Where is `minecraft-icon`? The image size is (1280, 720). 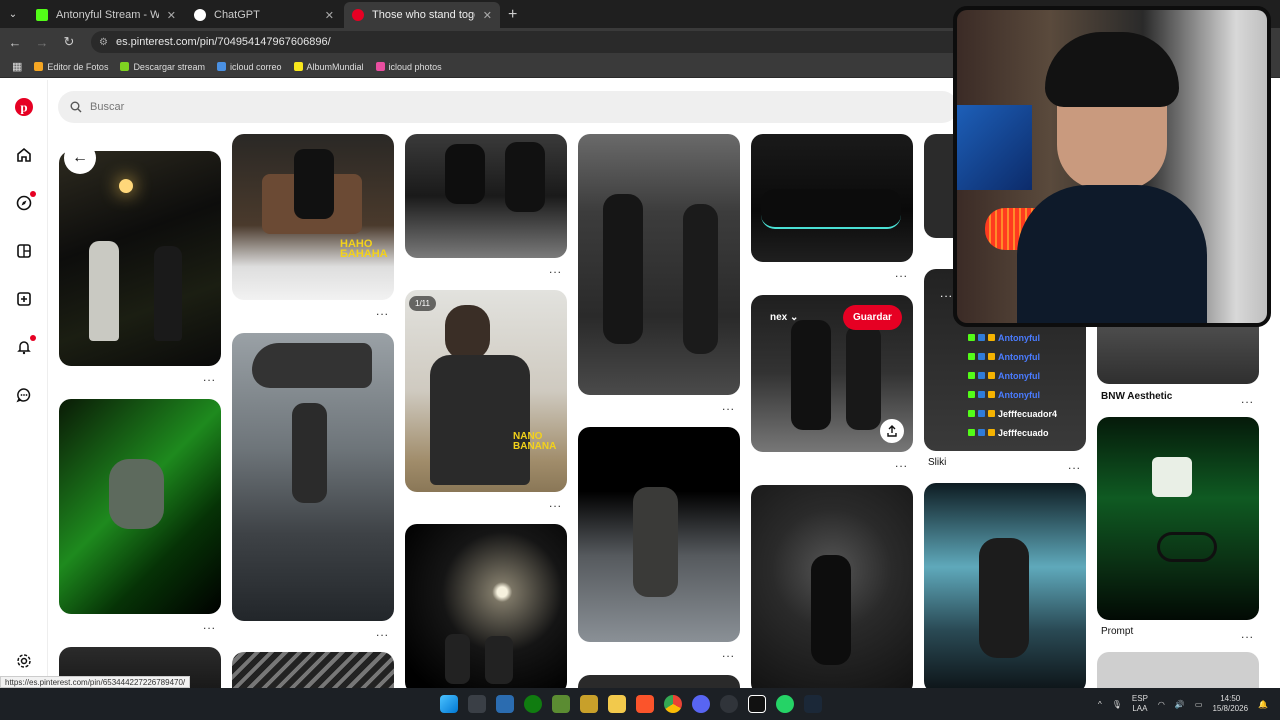
minecraft-icon is located at coordinates (561, 704).